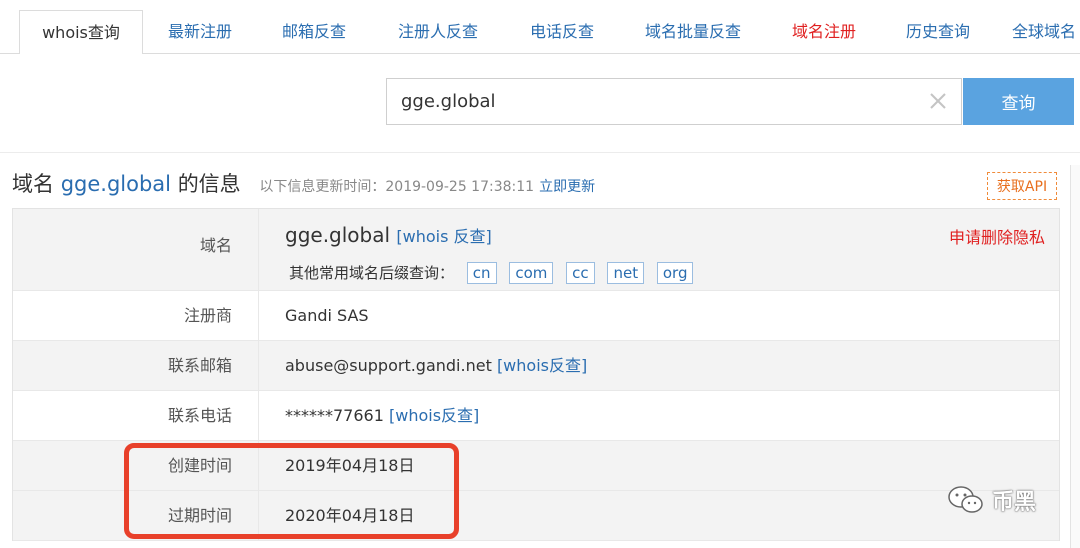 The image size is (1080, 548). Describe the element at coordinates (1014, 502) in the screenshot. I see `watermark-text: 币黑` at that location.